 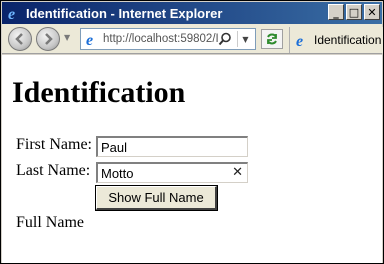 What do you see at coordinates (67, 37) in the screenshot?
I see `history-dropdown-icon: ▼` at bounding box center [67, 37].